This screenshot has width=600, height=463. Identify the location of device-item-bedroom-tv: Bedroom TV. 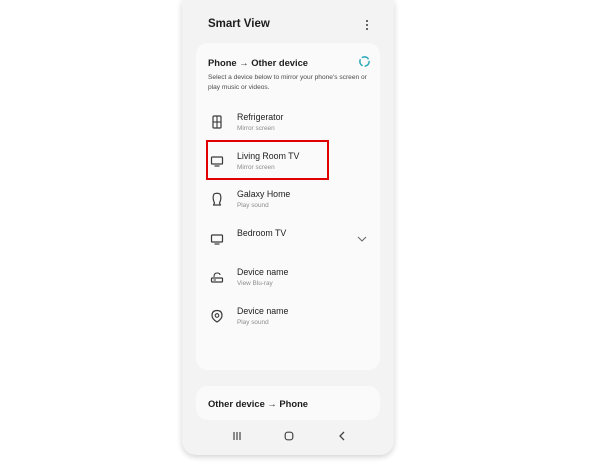
(288, 242).